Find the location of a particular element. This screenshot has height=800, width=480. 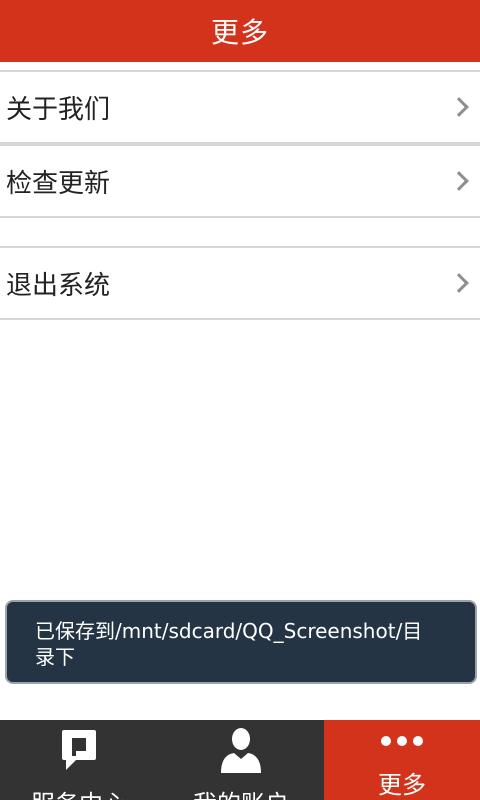

menu-item-label: 关于我们 is located at coordinates (58, 109).